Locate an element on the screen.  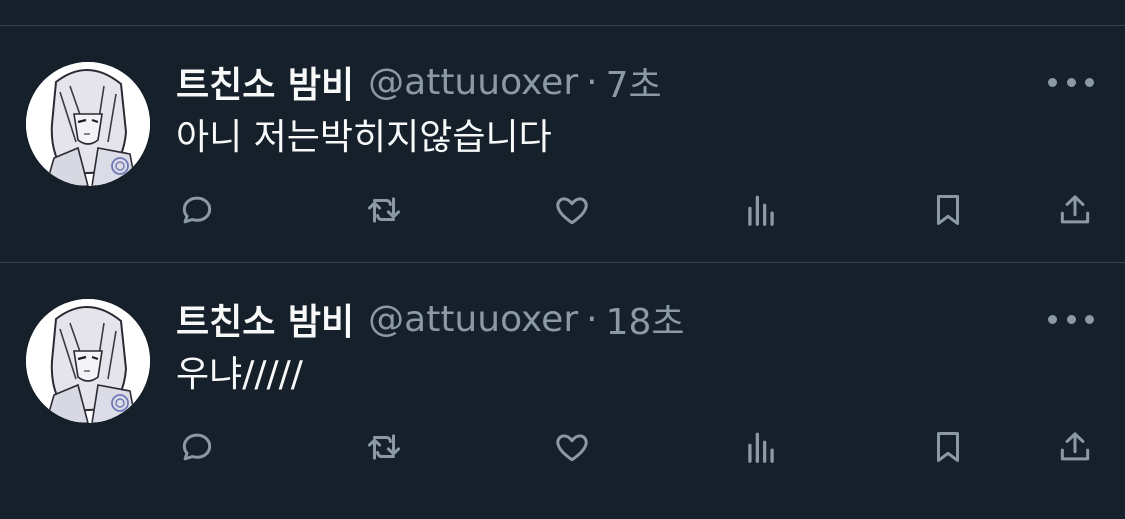
timestamp: 18초 is located at coordinates (645, 319).